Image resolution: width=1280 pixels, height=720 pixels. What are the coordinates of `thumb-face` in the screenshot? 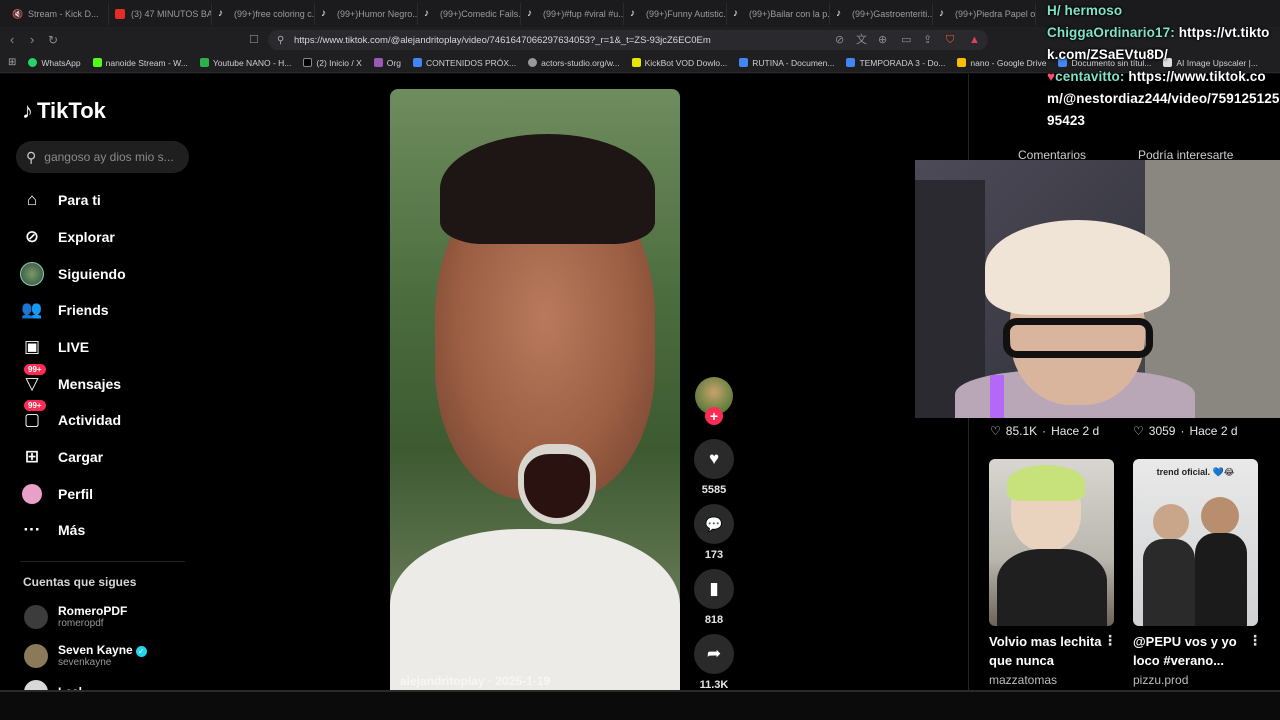 It's located at (1171, 522).